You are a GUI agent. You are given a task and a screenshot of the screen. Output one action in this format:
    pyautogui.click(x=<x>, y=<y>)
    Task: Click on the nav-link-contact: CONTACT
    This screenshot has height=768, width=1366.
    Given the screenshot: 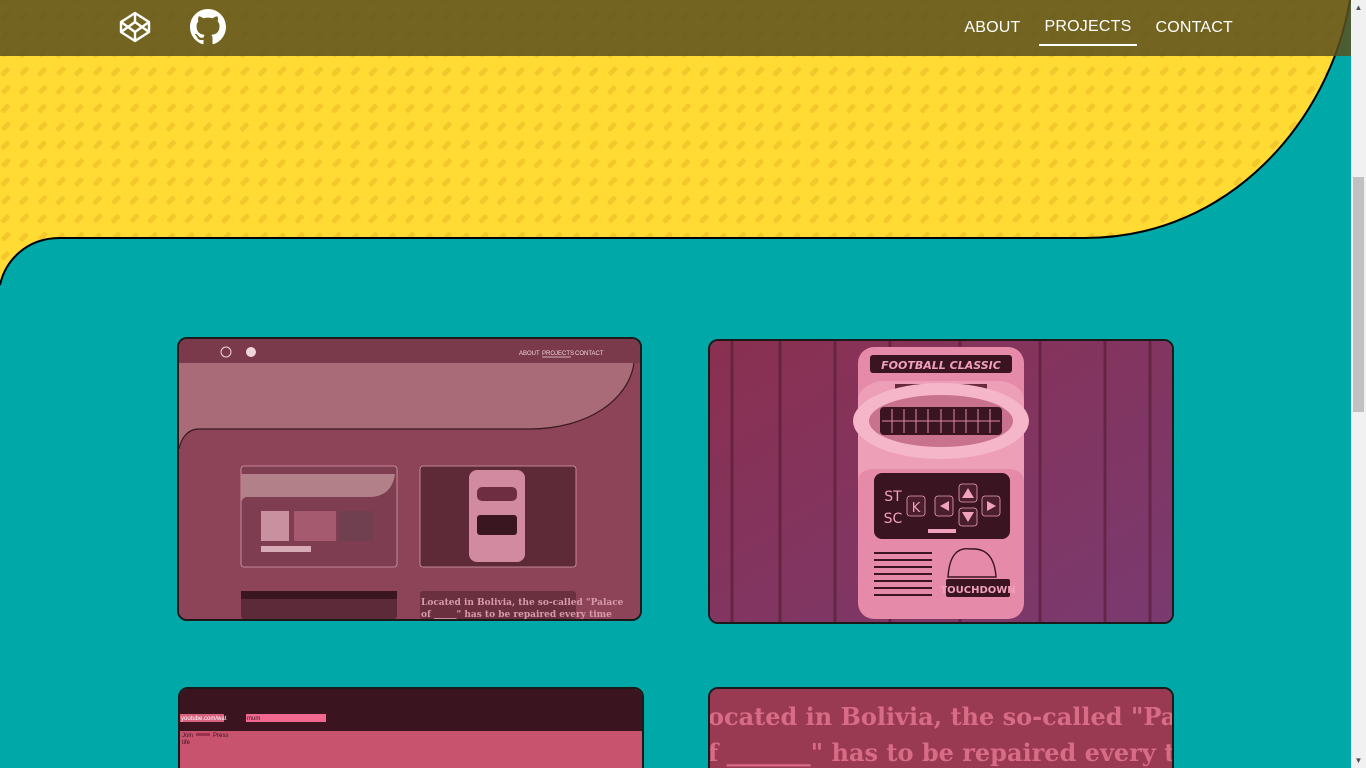 What is the action you would take?
    pyautogui.click(x=1194, y=28)
    